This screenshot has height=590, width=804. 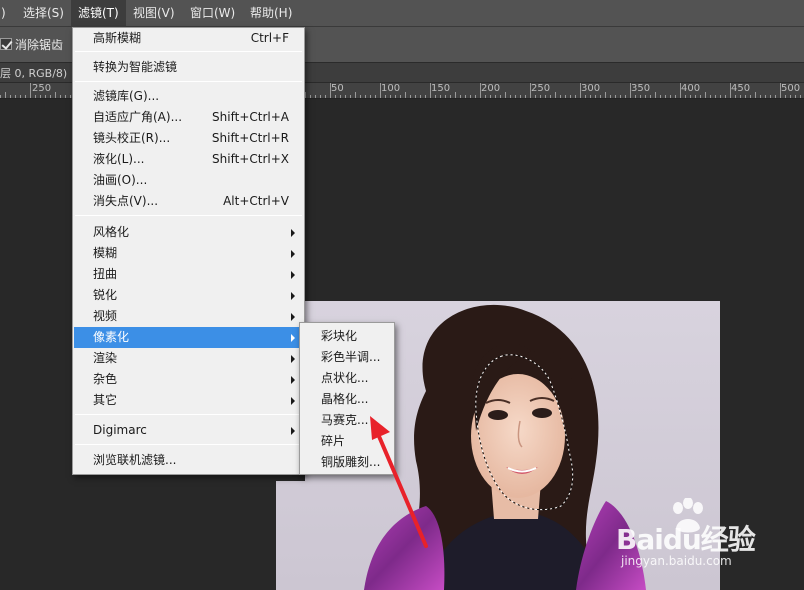 What do you see at coordinates (188, 253) in the screenshot?
I see `menu-item-blur: 模糊` at bounding box center [188, 253].